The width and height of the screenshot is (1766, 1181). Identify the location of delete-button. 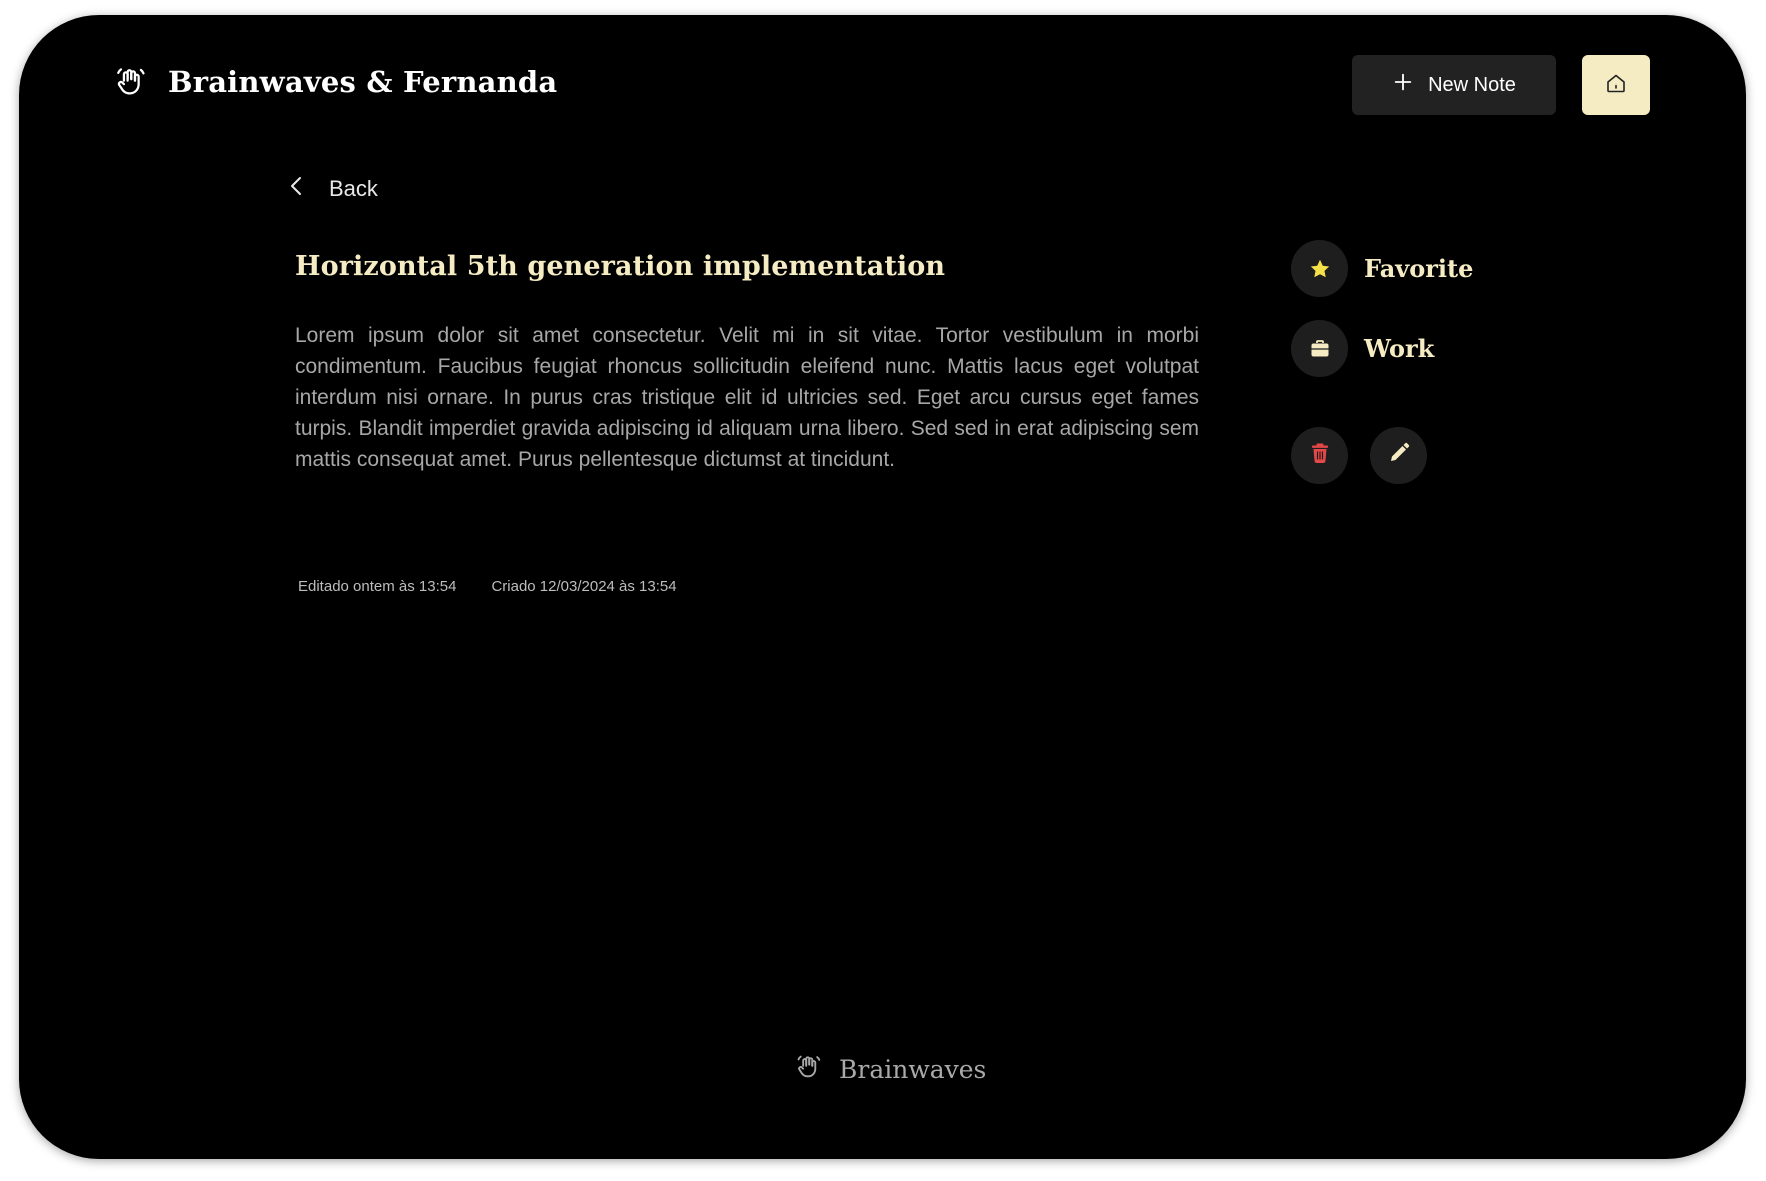
(1319, 455).